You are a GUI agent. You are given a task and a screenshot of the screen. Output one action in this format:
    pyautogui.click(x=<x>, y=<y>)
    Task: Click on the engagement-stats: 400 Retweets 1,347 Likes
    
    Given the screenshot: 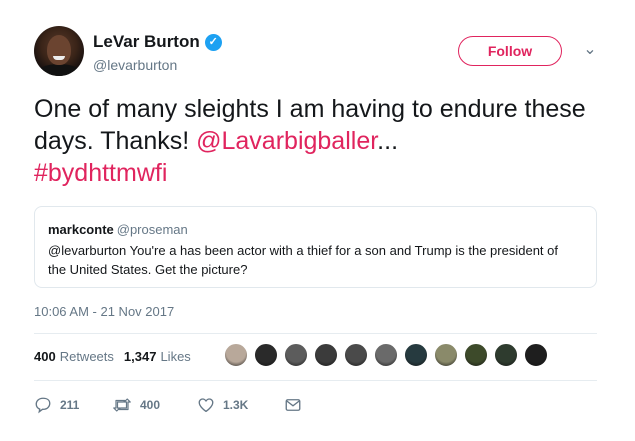 What is the action you would take?
    pyautogui.click(x=117, y=356)
    